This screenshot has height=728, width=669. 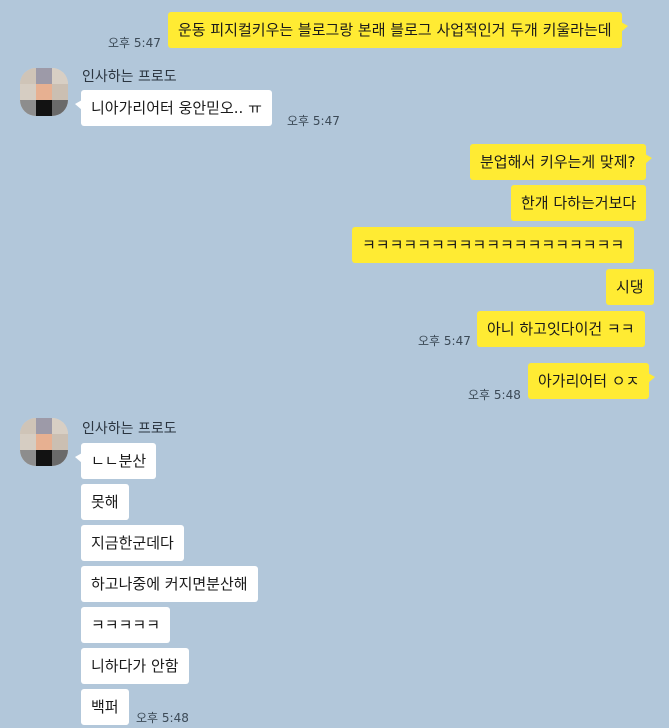 I want to click on their-message-bubble: 니하다가 안함, so click(x=135, y=666).